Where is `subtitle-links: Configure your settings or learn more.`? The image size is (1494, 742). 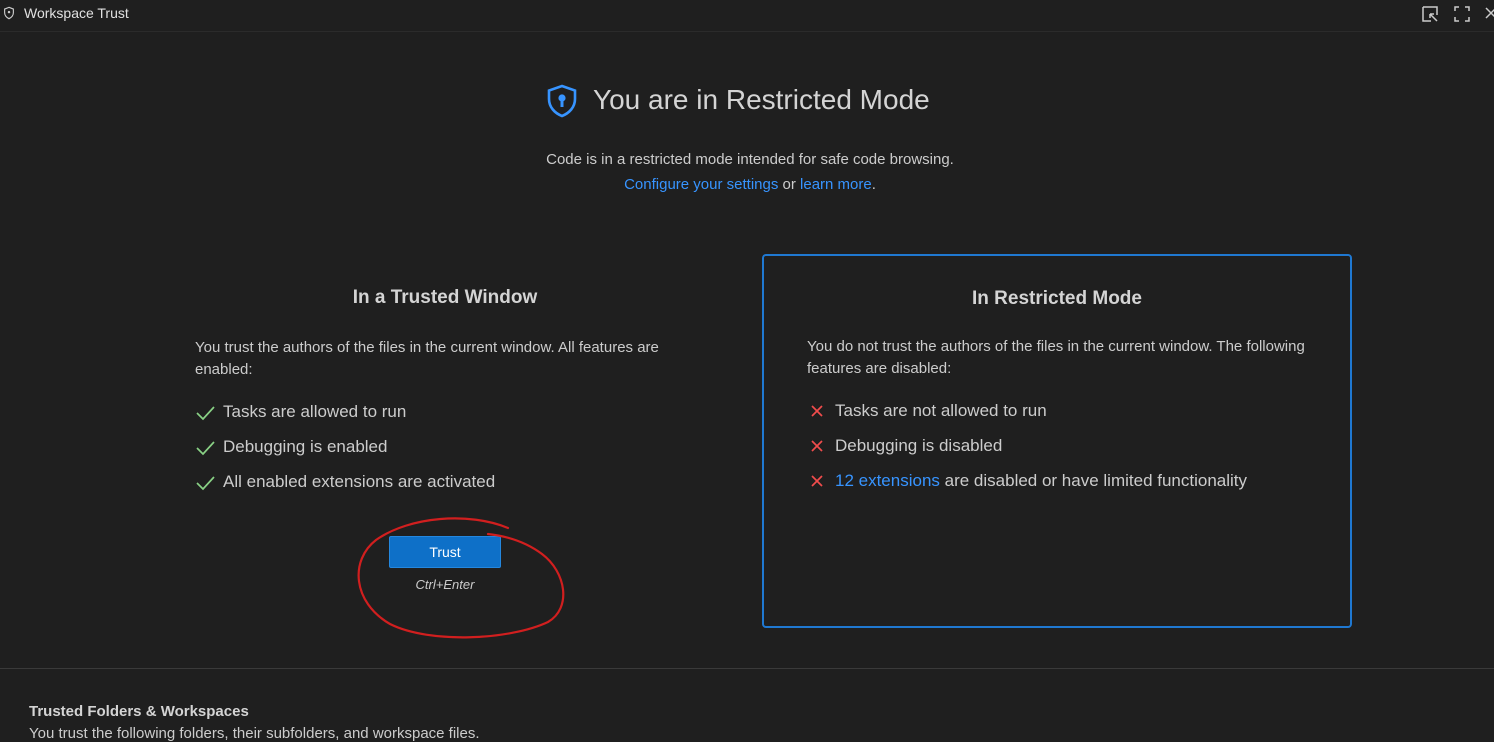 subtitle-links: Configure your settings or learn more. is located at coordinates (747, 184).